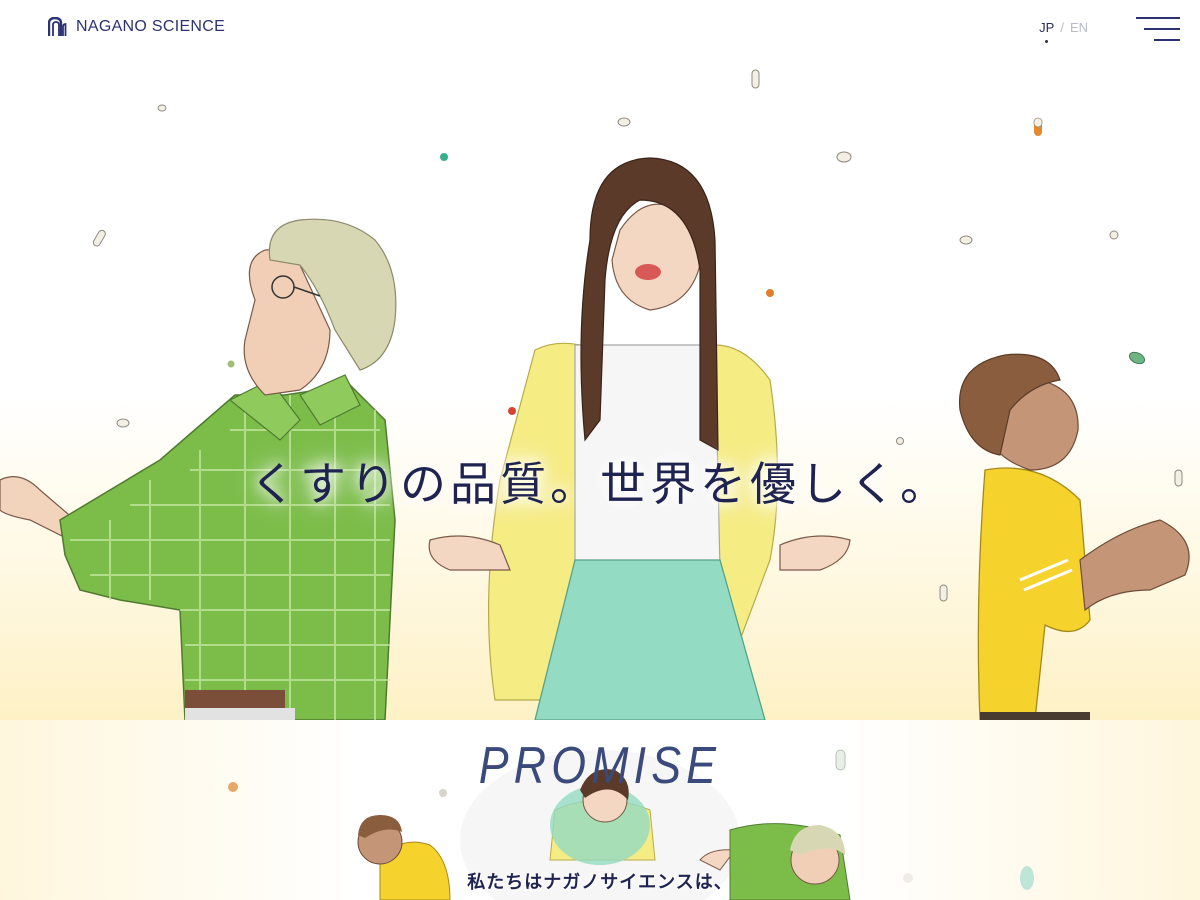  I want to click on arch-logo-icon, so click(57, 26).